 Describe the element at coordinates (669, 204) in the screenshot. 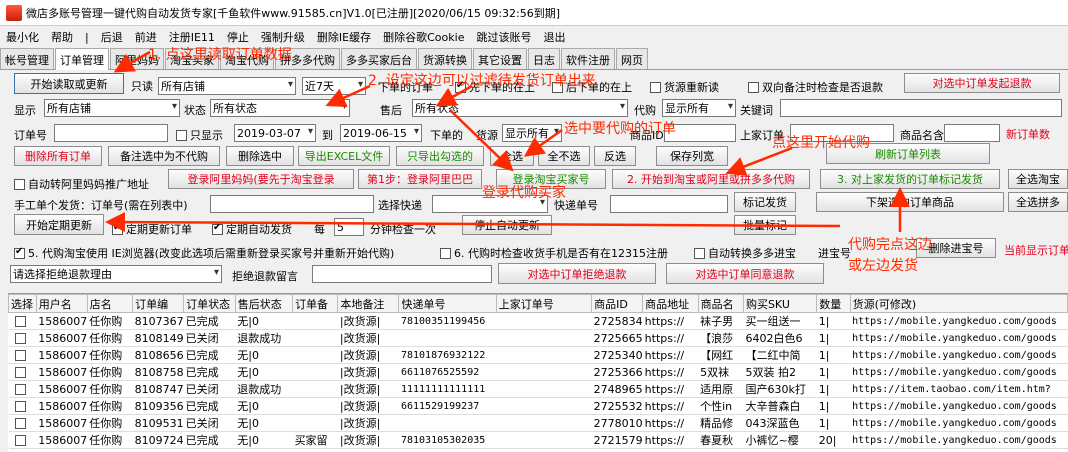

I see `tracking-no-input` at that location.